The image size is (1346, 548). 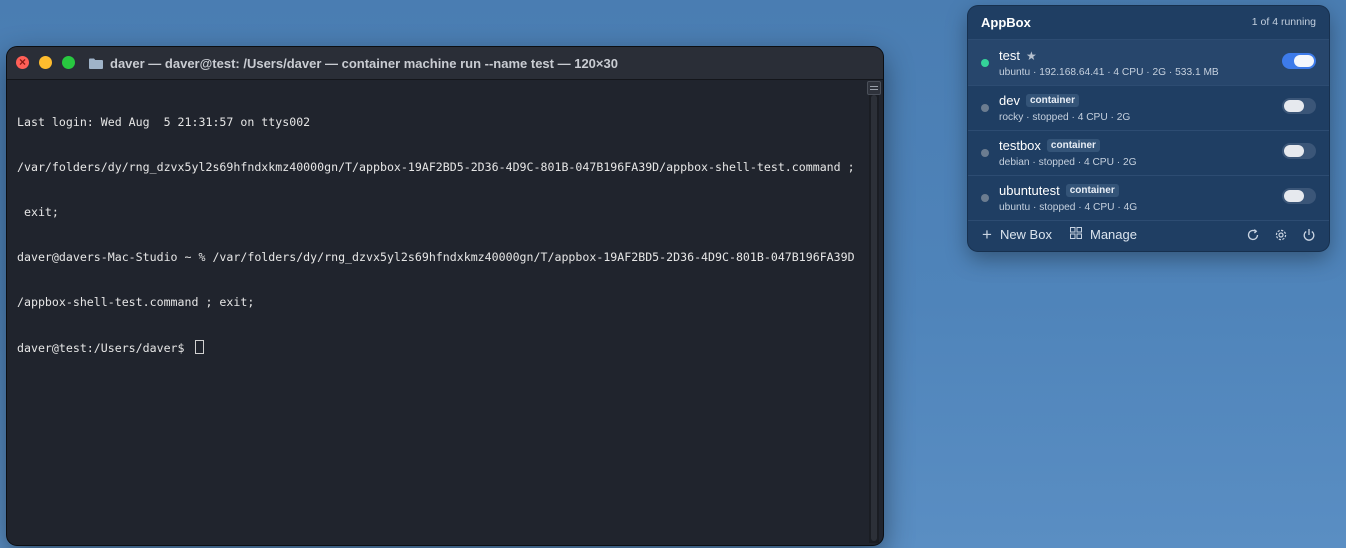 What do you see at coordinates (1283, 22) in the screenshot?
I see `running-count: 1 of 4 running` at bounding box center [1283, 22].